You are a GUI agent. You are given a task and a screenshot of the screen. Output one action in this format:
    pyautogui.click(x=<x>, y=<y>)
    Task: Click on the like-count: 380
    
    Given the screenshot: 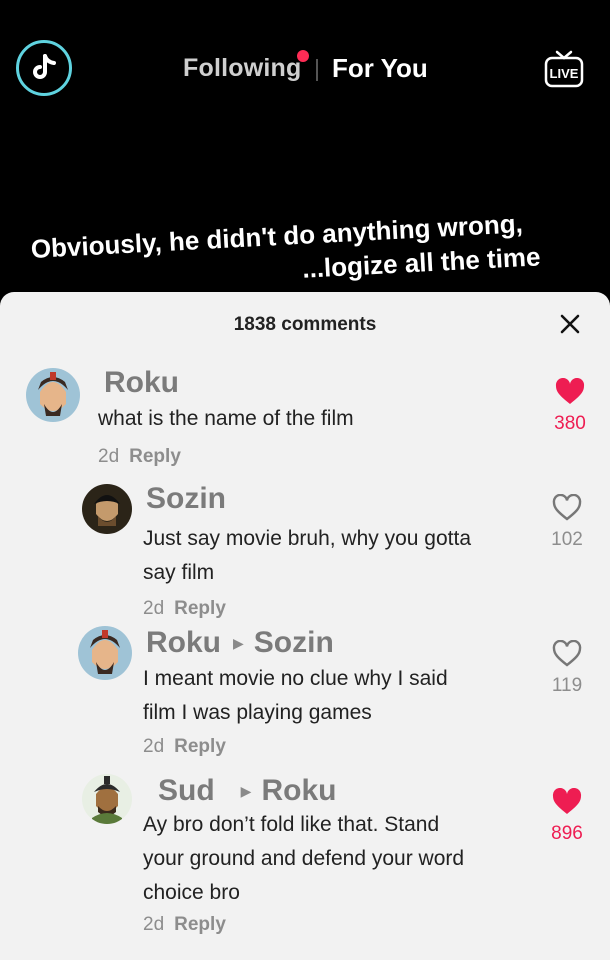 What is the action you would take?
    pyautogui.click(x=570, y=423)
    